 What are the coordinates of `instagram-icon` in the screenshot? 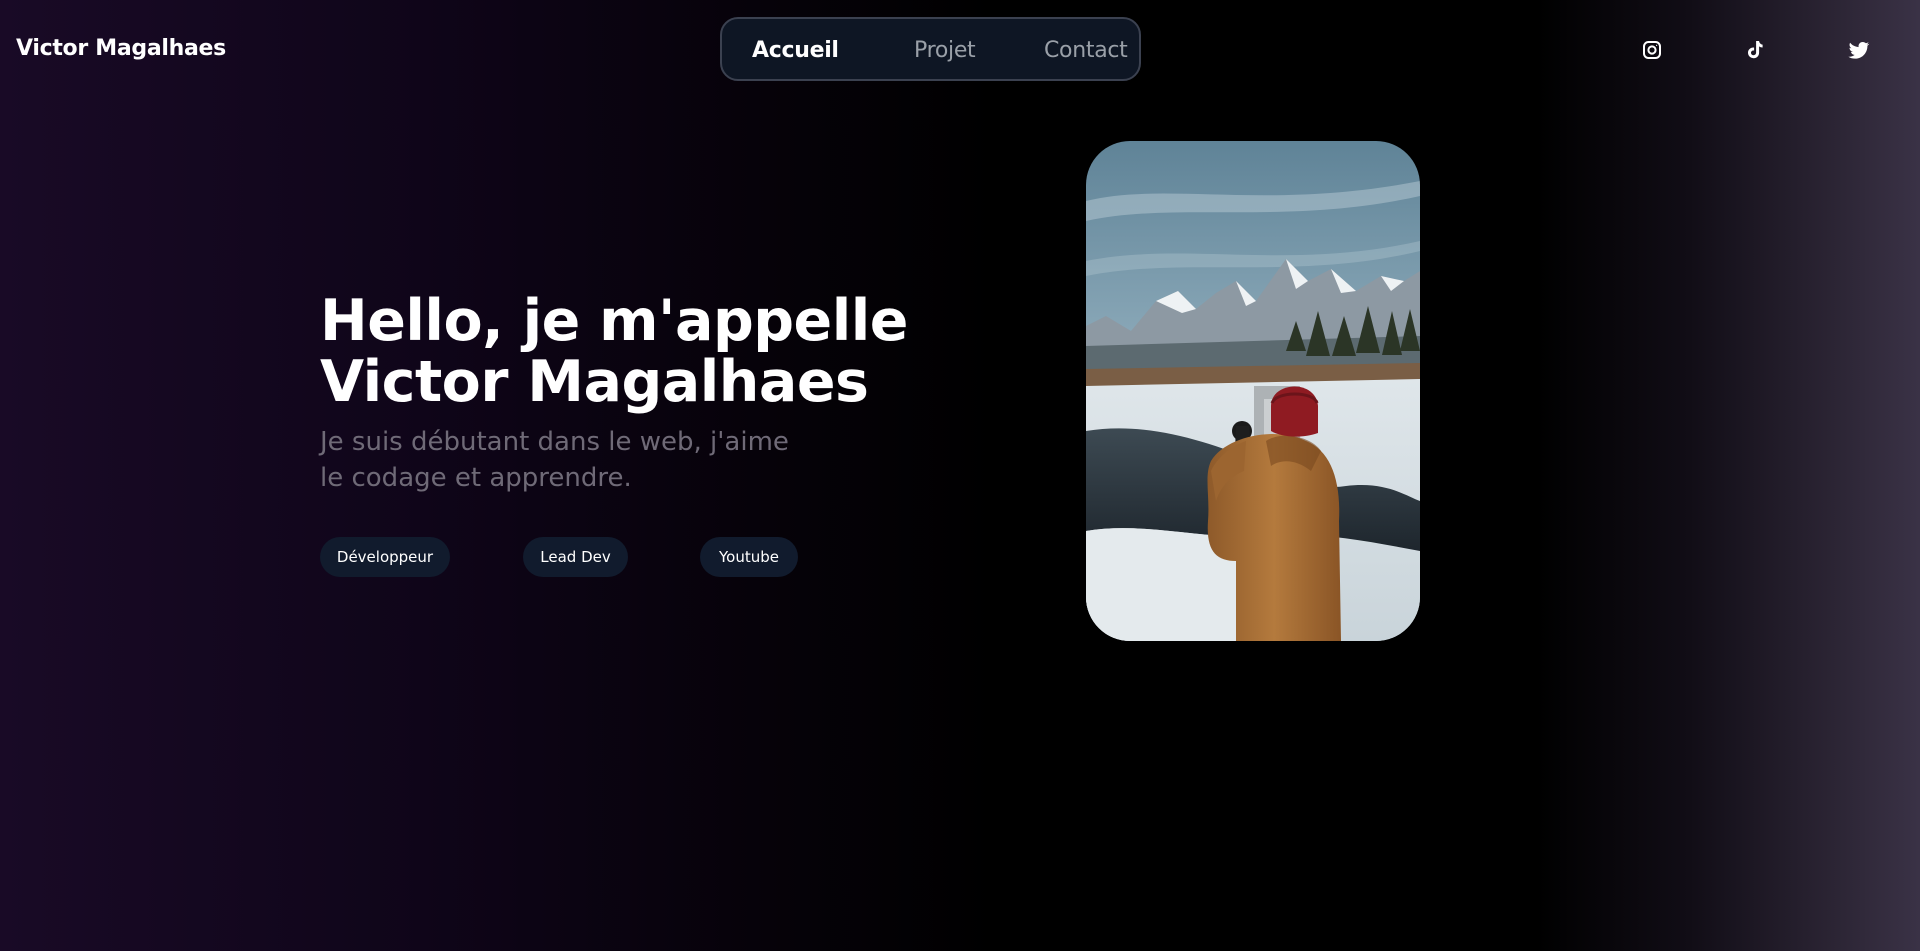 It's located at (1652, 50).